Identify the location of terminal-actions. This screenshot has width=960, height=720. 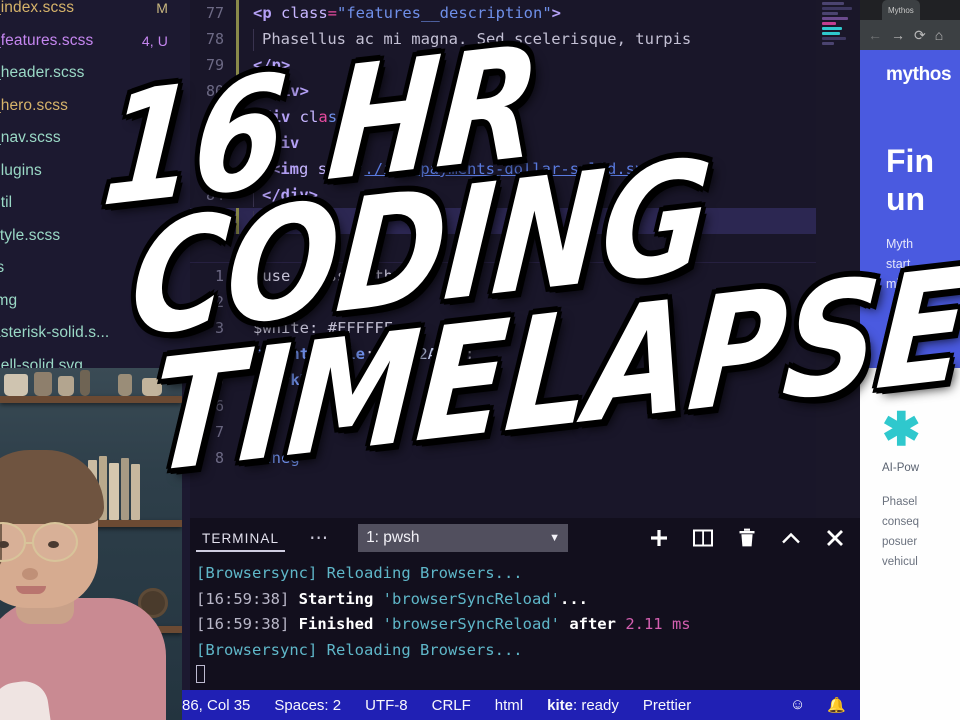
(749, 538).